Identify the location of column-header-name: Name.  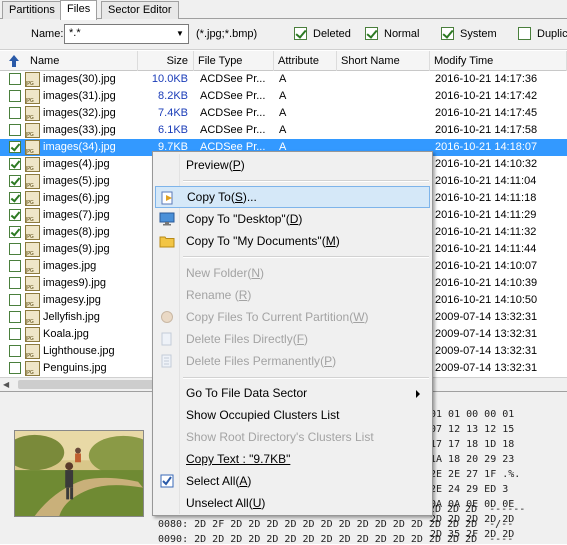
(82, 61).